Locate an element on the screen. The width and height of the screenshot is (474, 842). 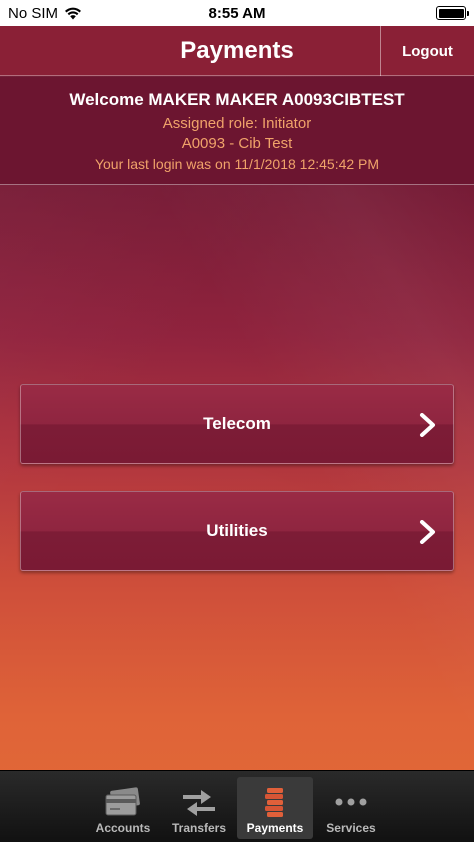
tab-bar: Accounts Transfers Payments Services is located at coordinates (237, 806).